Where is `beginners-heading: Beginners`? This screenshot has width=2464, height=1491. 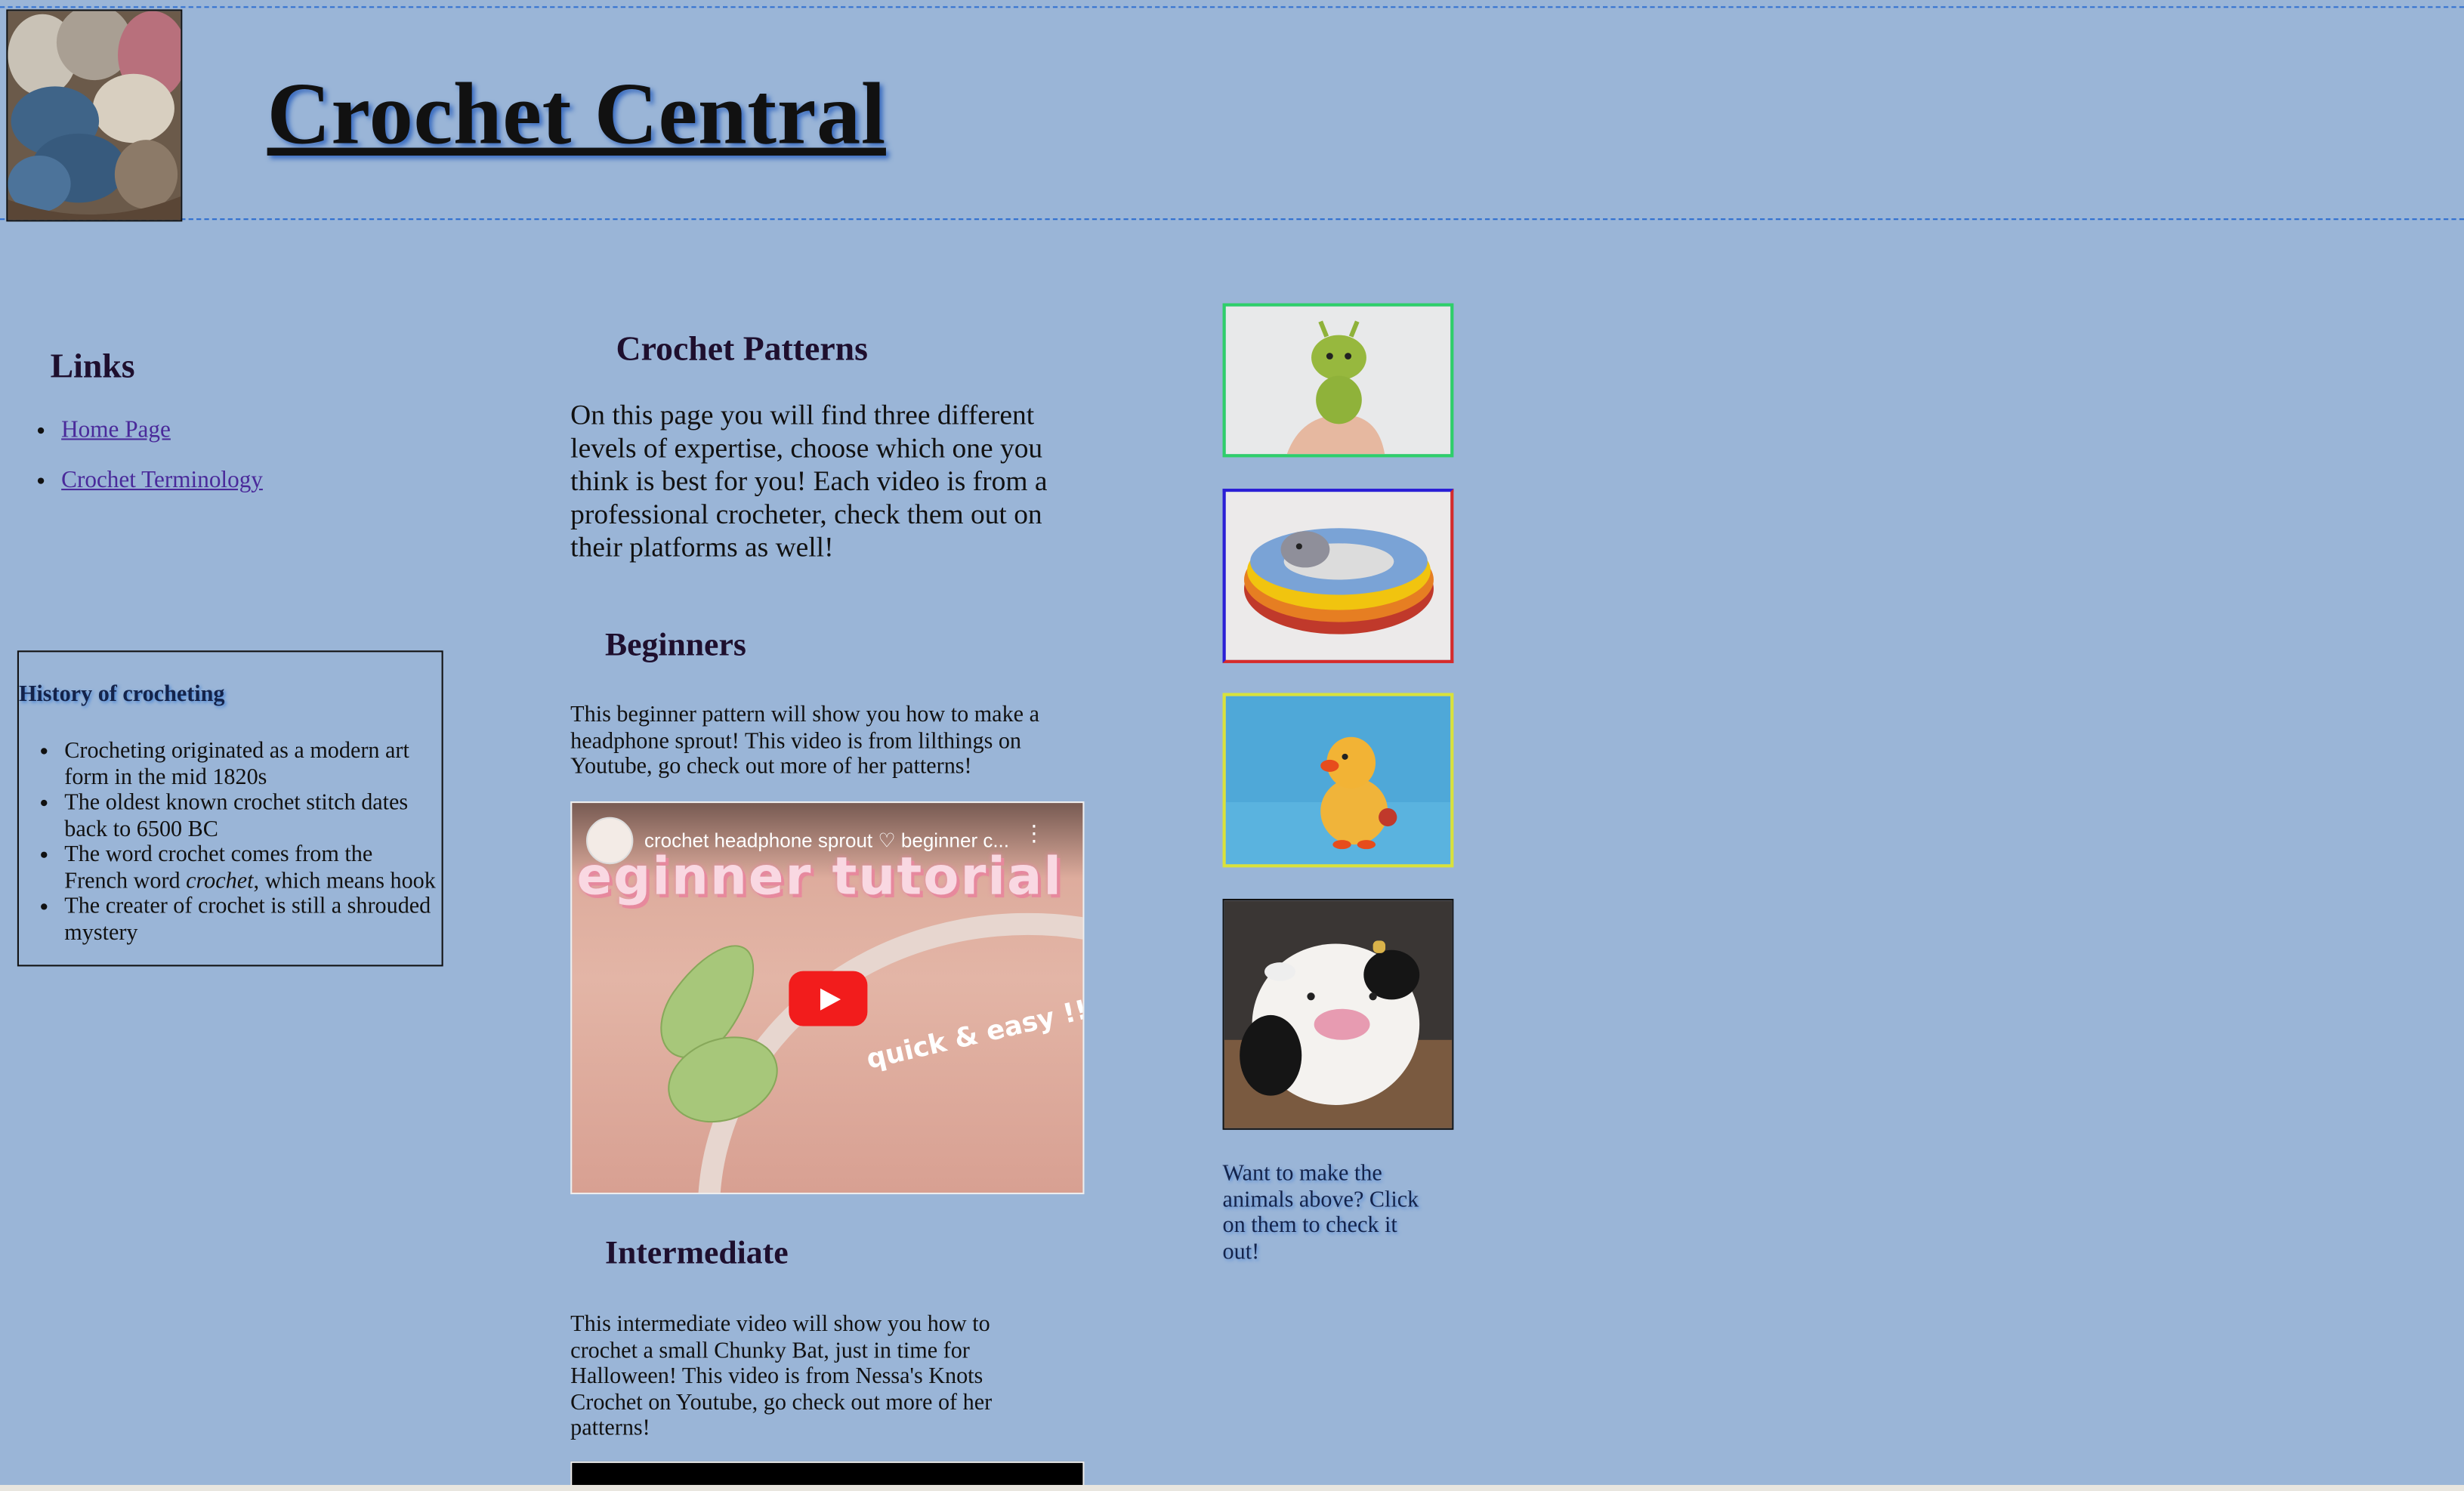 beginners-heading: Beginners is located at coordinates (675, 644).